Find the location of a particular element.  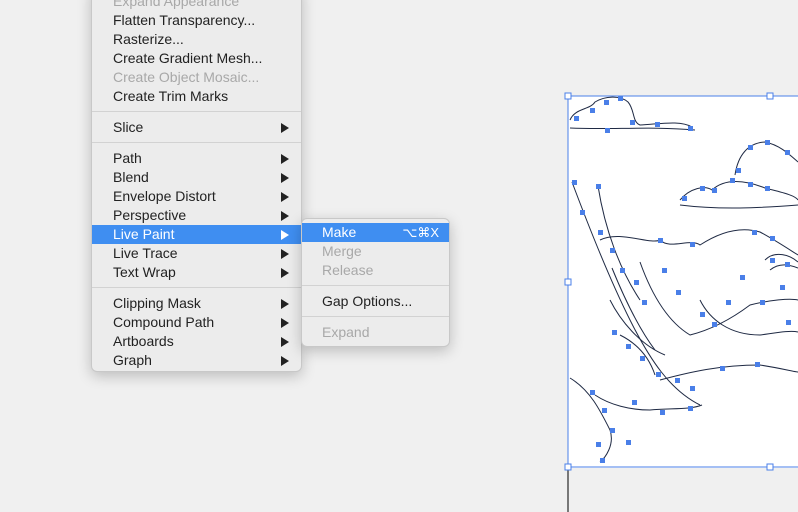

menu-item-label: Envelope Distort is located at coordinates (164, 196).